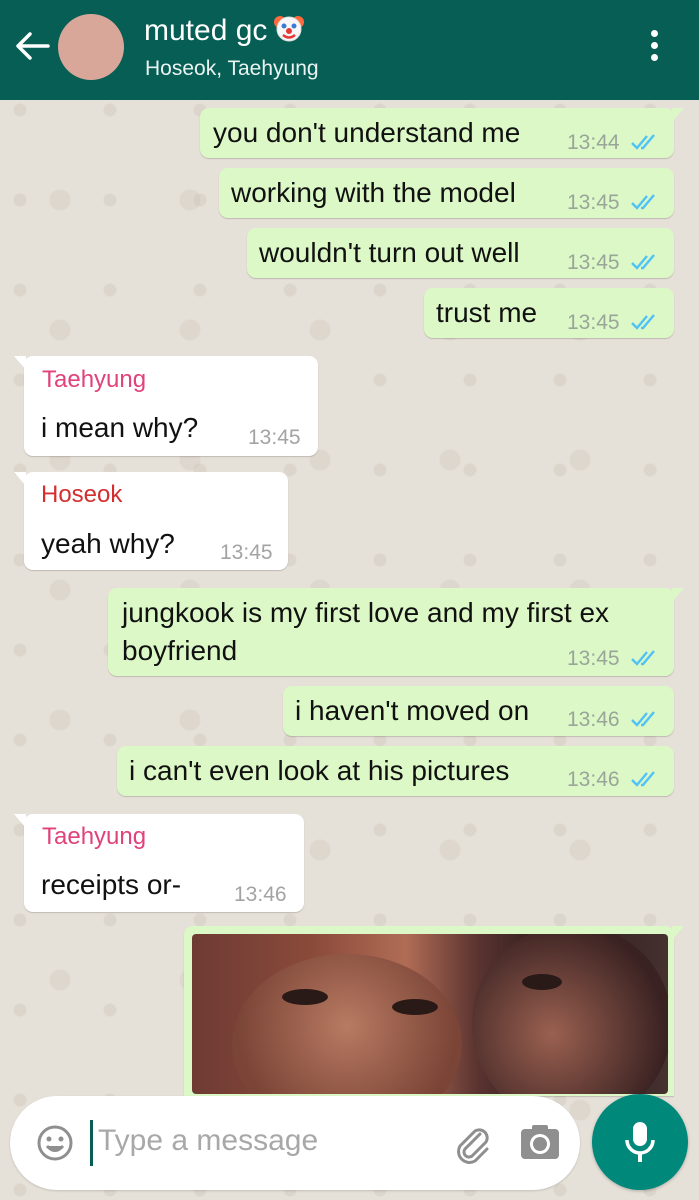 The height and width of the screenshot is (1200, 699). I want to click on microphone-button, so click(640, 1142).